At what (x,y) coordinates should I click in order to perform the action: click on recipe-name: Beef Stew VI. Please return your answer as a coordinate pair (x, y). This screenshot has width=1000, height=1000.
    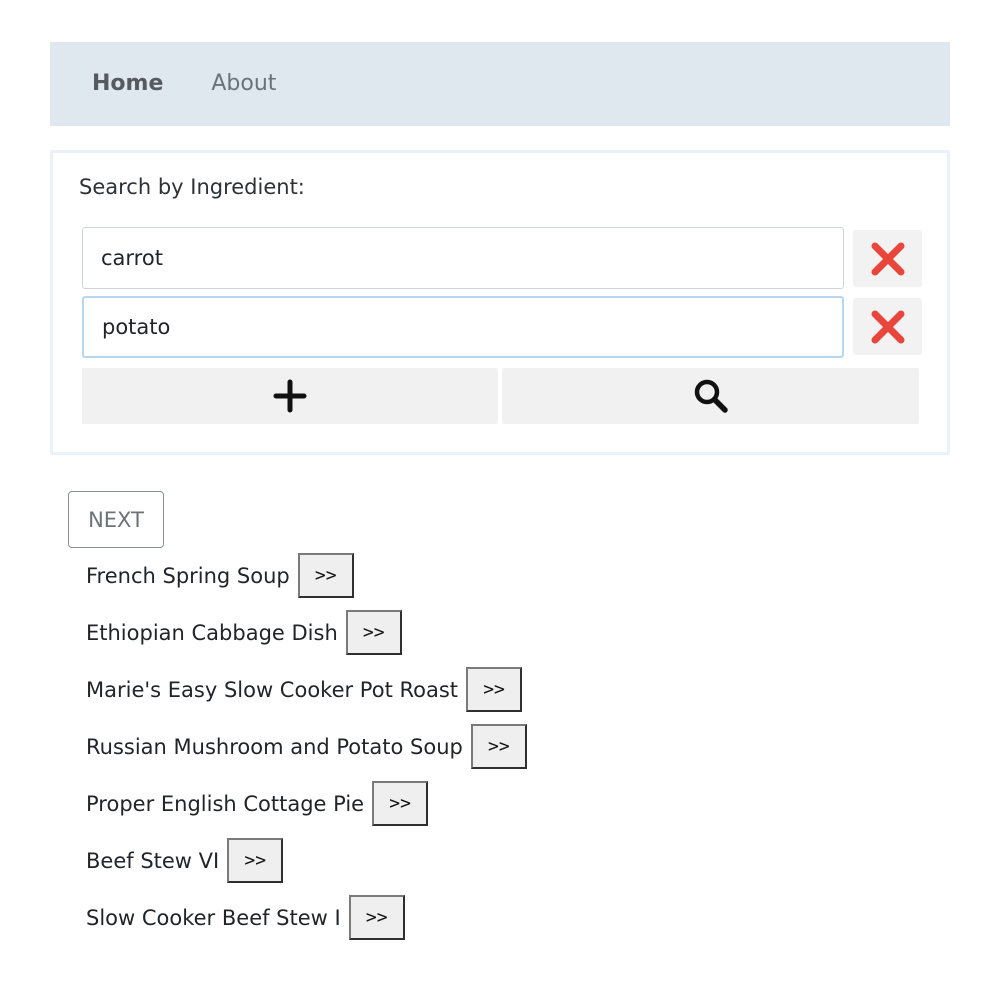
    Looking at the image, I should click on (153, 860).